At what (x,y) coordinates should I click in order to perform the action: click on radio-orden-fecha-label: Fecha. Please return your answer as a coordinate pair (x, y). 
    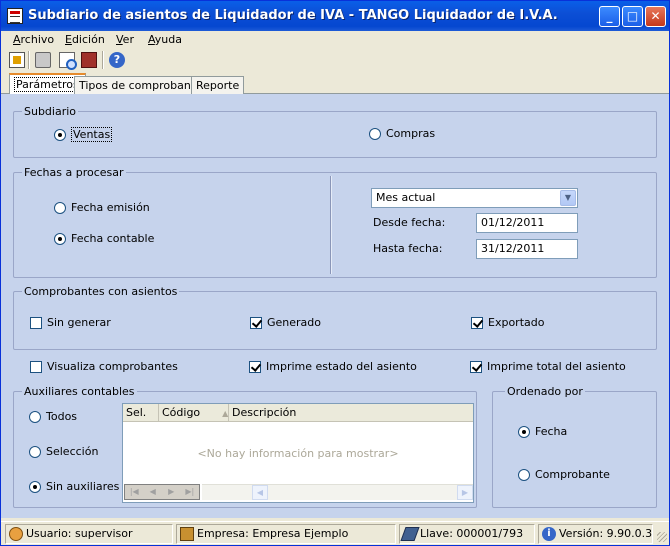
    Looking at the image, I should click on (551, 431).